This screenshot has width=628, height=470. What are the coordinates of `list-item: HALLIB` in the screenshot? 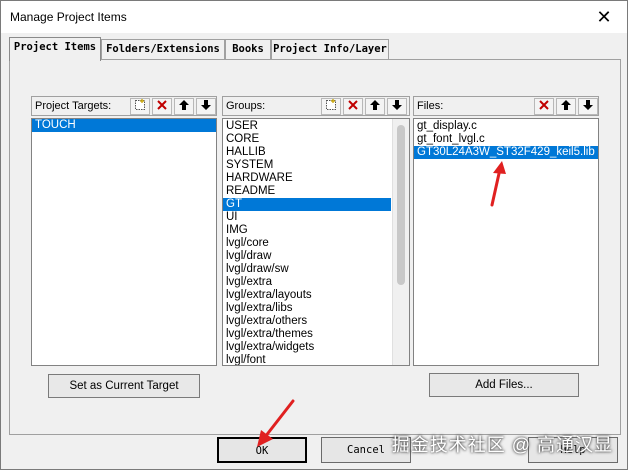 It's located at (307, 152).